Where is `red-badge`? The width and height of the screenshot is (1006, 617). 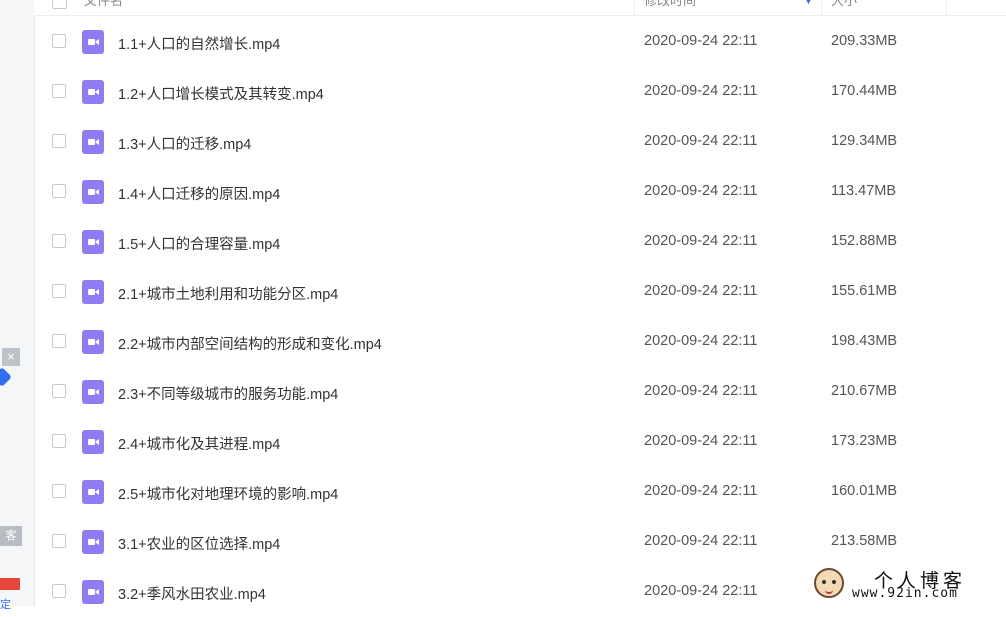 red-badge is located at coordinates (10, 584).